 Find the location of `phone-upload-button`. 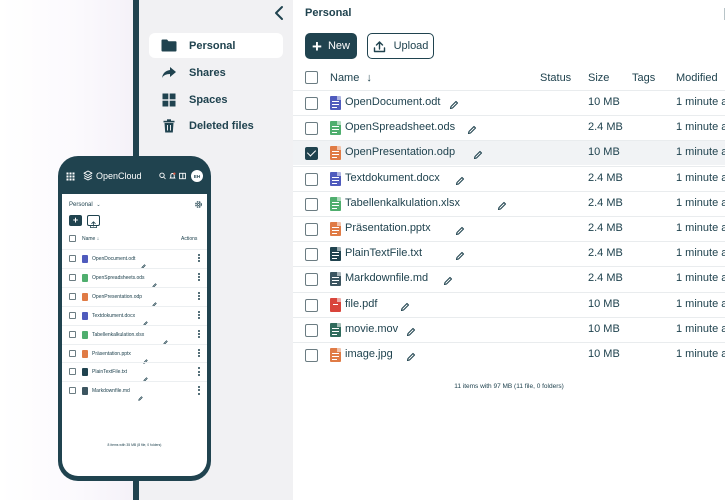

phone-upload-button is located at coordinates (93, 221).